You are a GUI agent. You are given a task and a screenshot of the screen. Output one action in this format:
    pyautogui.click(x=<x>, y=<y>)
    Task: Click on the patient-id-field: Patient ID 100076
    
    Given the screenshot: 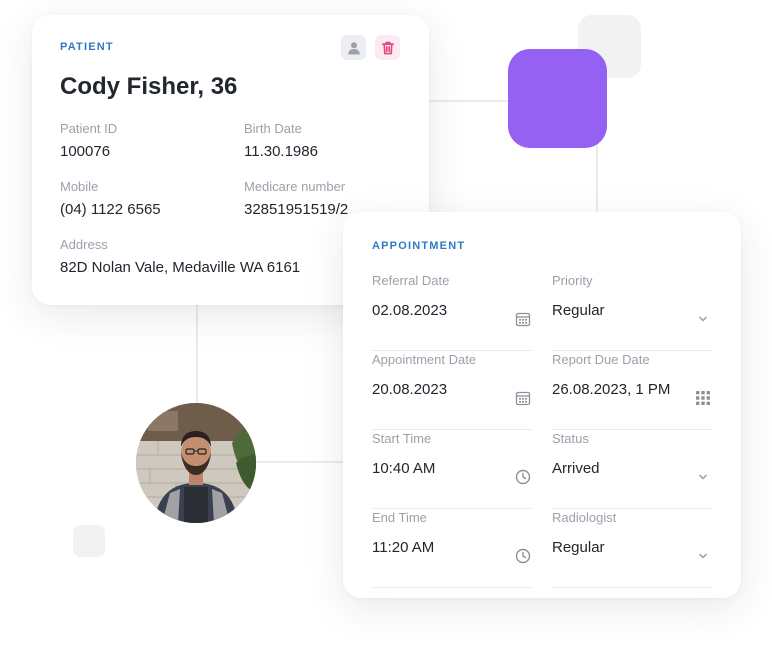 What is the action you would take?
    pyautogui.click(x=88, y=141)
    